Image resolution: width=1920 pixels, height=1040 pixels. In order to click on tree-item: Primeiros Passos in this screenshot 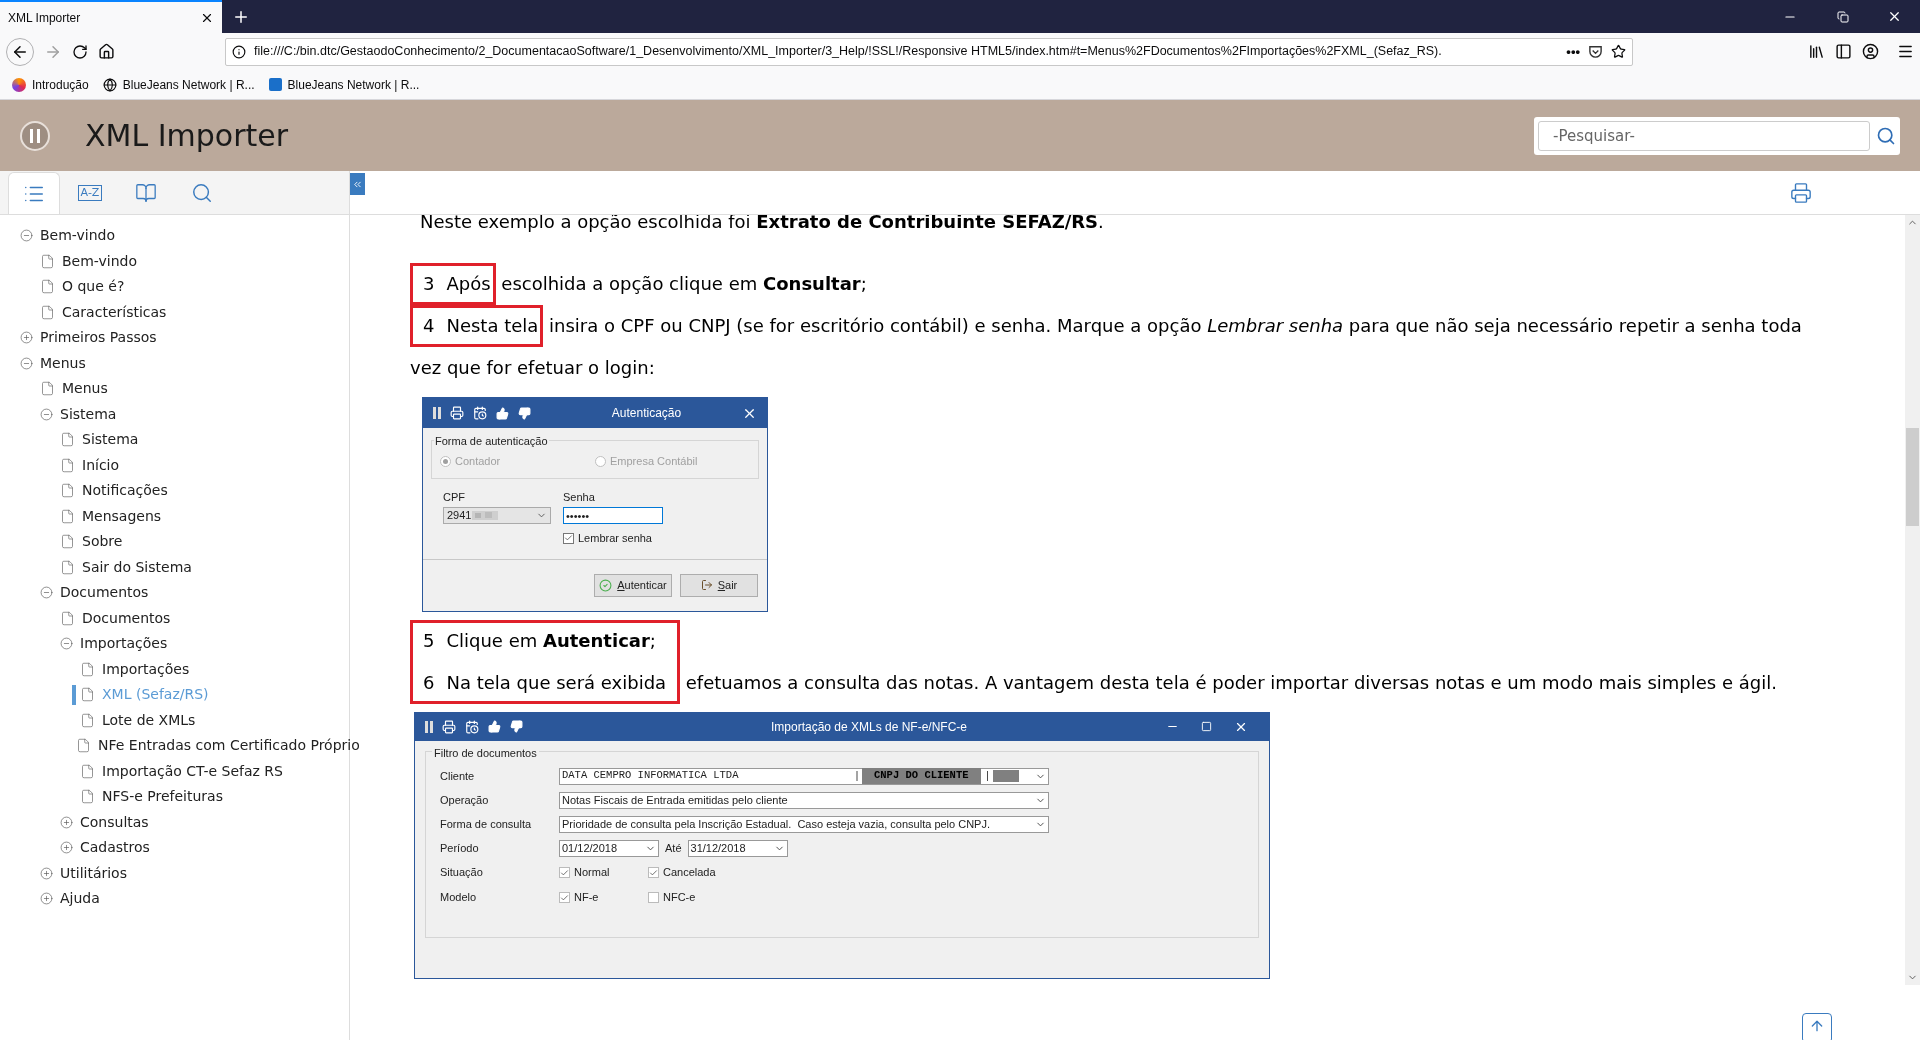, I will do `click(98, 338)`.